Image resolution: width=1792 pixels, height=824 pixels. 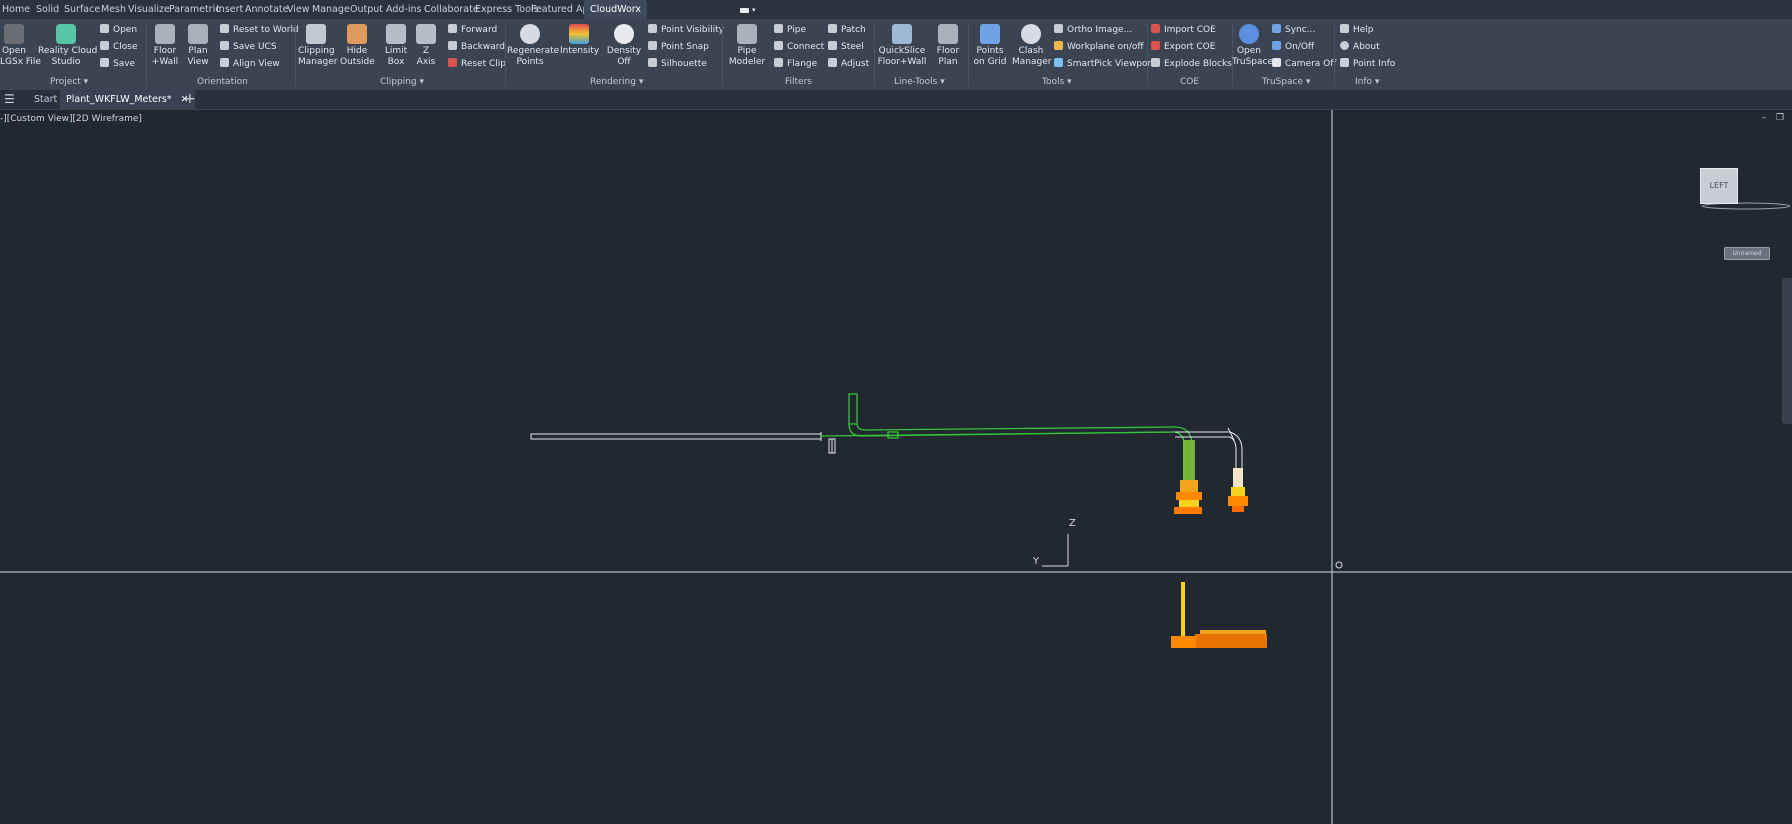 What do you see at coordinates (533, 46) in the screenshot?
I see `regenerate-points-button: Regenerate Points` at bounding box center [533, 46].